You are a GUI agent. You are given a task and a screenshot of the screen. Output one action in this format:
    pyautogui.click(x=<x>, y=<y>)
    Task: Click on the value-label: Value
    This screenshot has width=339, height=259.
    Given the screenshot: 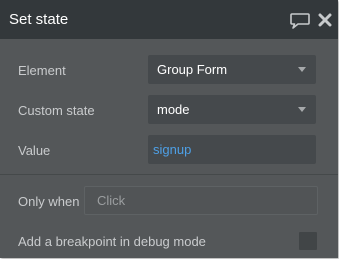 What is the action you would take?
    pyautogui.click(x=34, y=150)
    